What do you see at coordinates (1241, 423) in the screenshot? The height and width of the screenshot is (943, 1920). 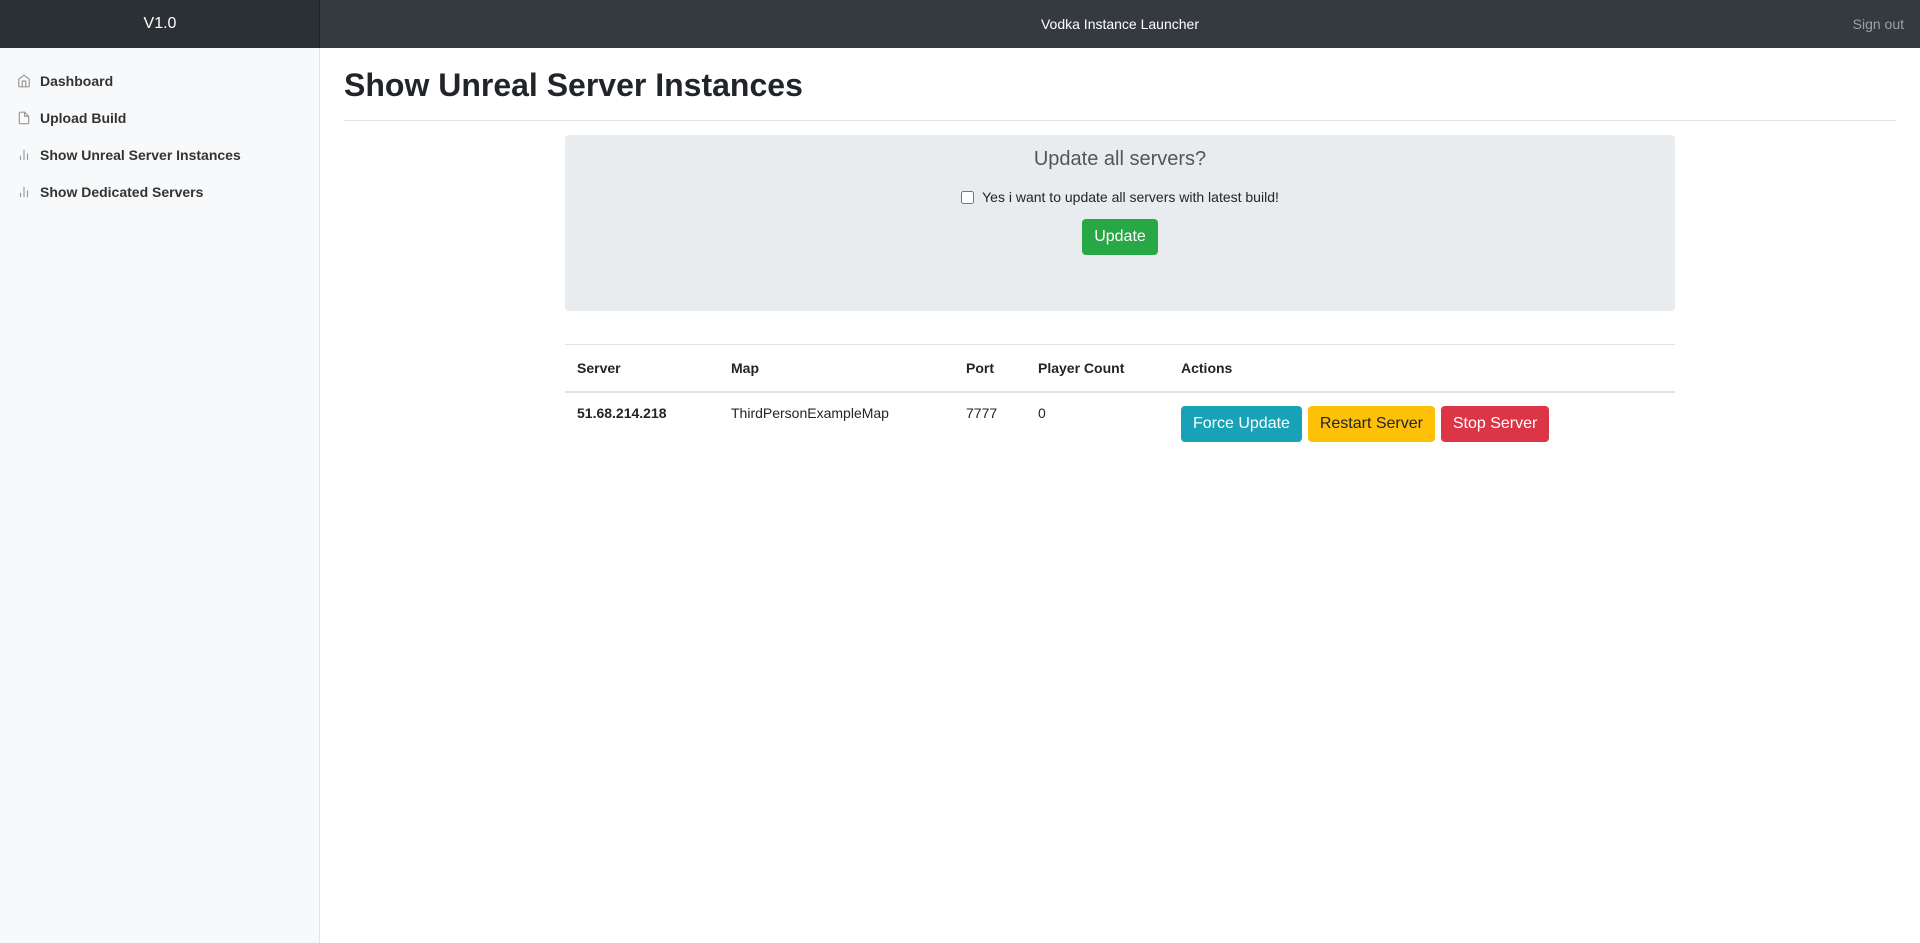 I see `force-update-button: Force Update` at bounding box center [1241, 423].